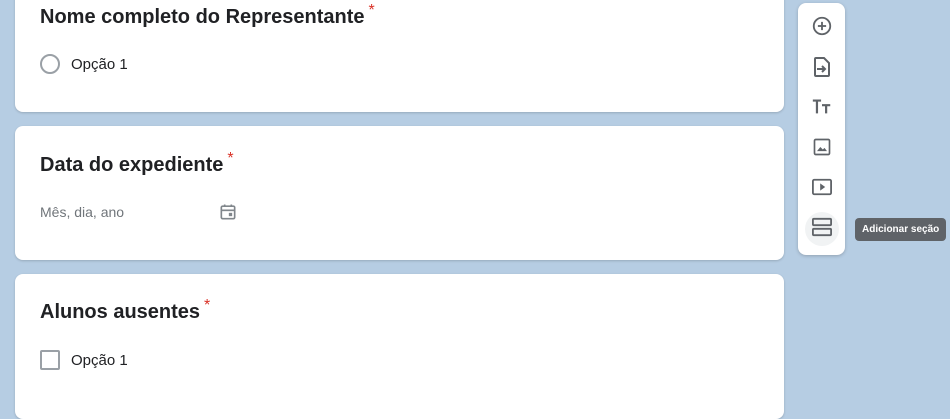 This screenshot has width=950, height=419. Describe the element at coordinates (132, 165) in the screenshot. I see `question-title-text: Data do expediente` at that location.